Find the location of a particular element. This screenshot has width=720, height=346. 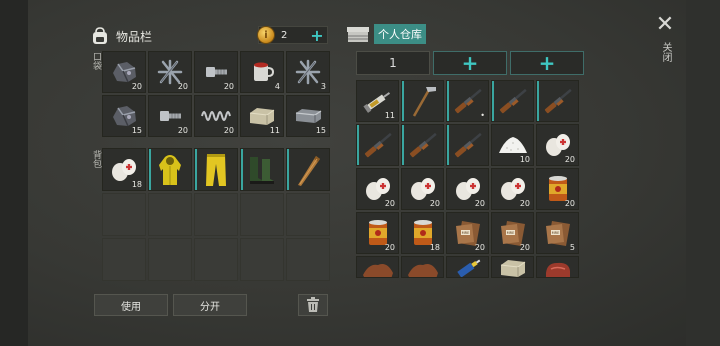

storage-box-icon is located at coordinates (358, 34).